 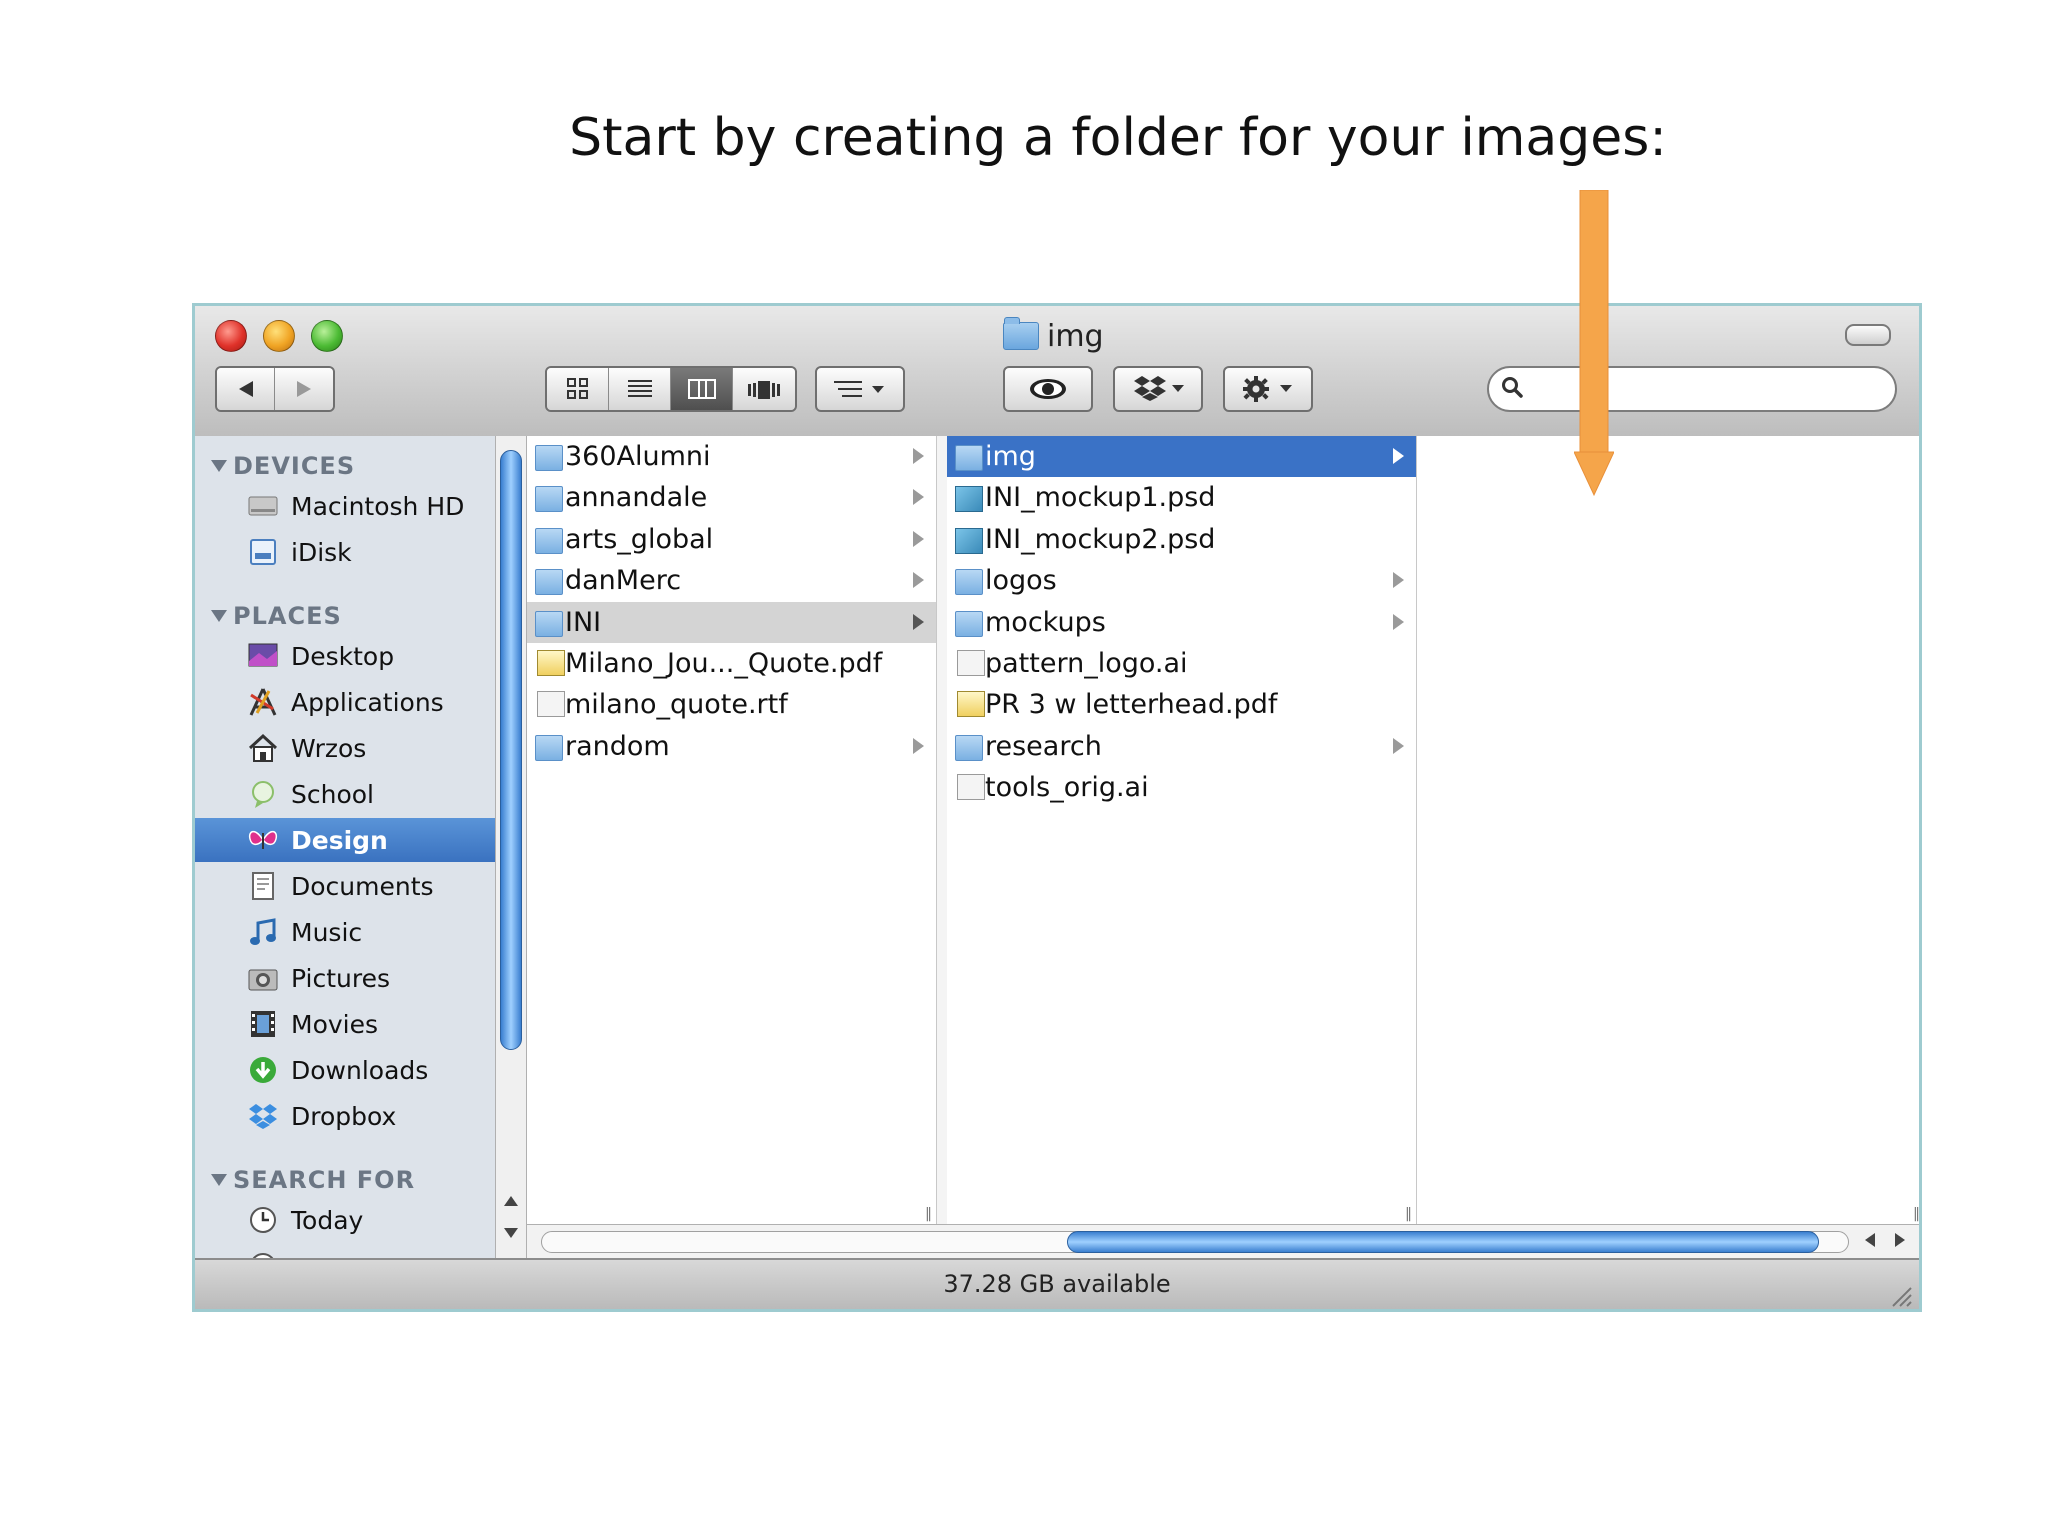 What do you see at coordinates (276, 616) in the screenshot?
I see `sidebar-header-places: PLACES` at bounding box center [276, 616].